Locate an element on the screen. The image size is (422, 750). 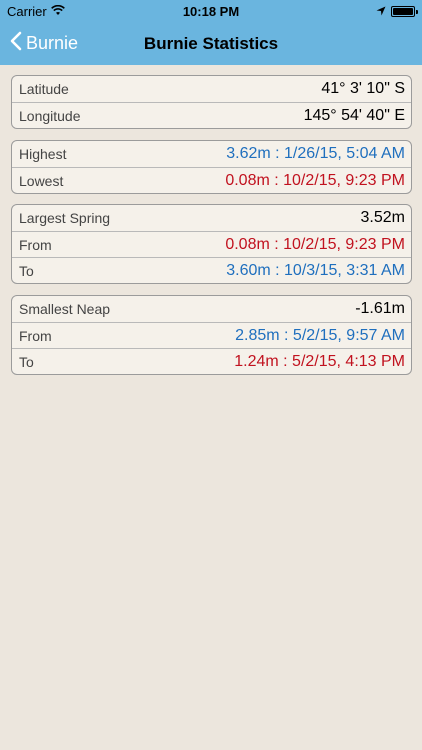
lowest-value: 0.08m : 10/2/15, 9:23 PM is located at coordinates (315, 180).